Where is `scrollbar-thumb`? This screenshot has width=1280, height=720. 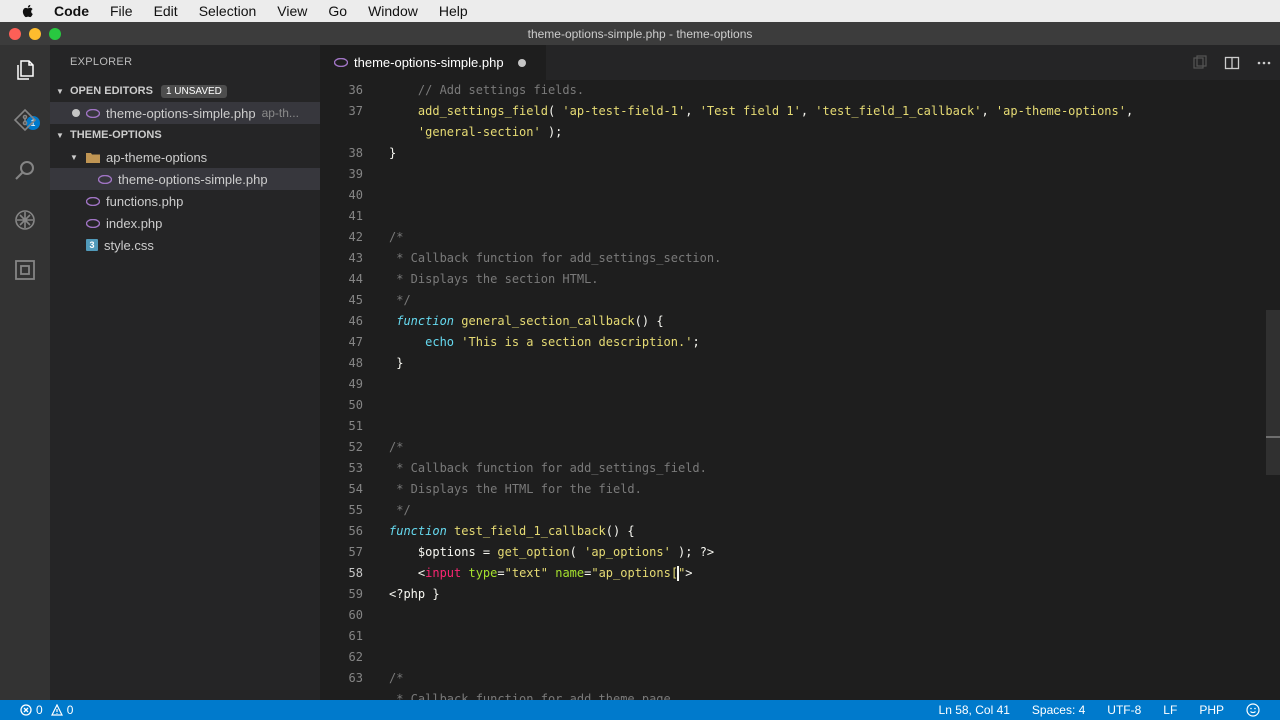 scrollbar-thumb is located at coordinates (1273, 392).